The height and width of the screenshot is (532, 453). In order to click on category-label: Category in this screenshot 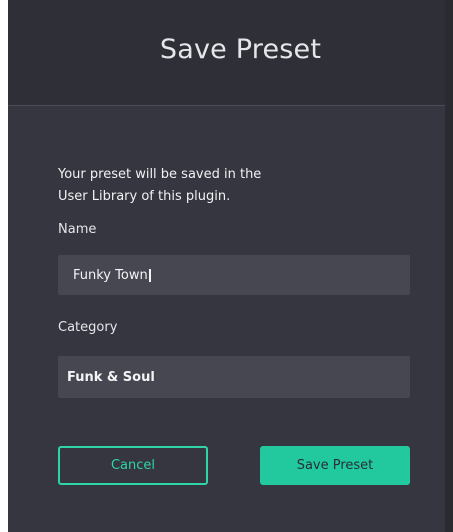, I will do `click(88, 327)`.